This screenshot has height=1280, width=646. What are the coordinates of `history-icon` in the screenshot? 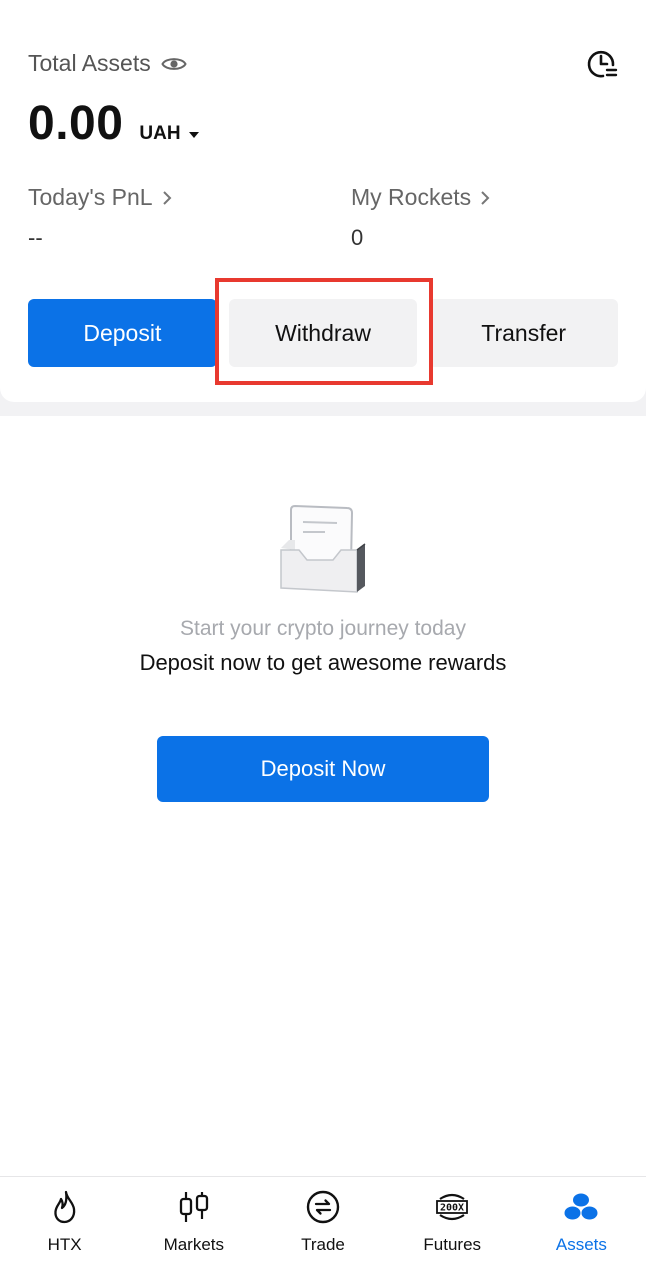 It's located at (602, 64).